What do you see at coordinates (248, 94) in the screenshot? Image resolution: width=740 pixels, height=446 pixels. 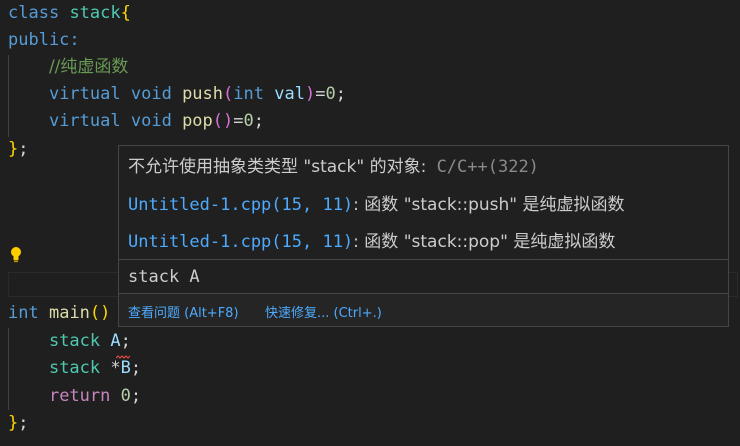 I see `param-type: int` at bounding box center [248, 94].